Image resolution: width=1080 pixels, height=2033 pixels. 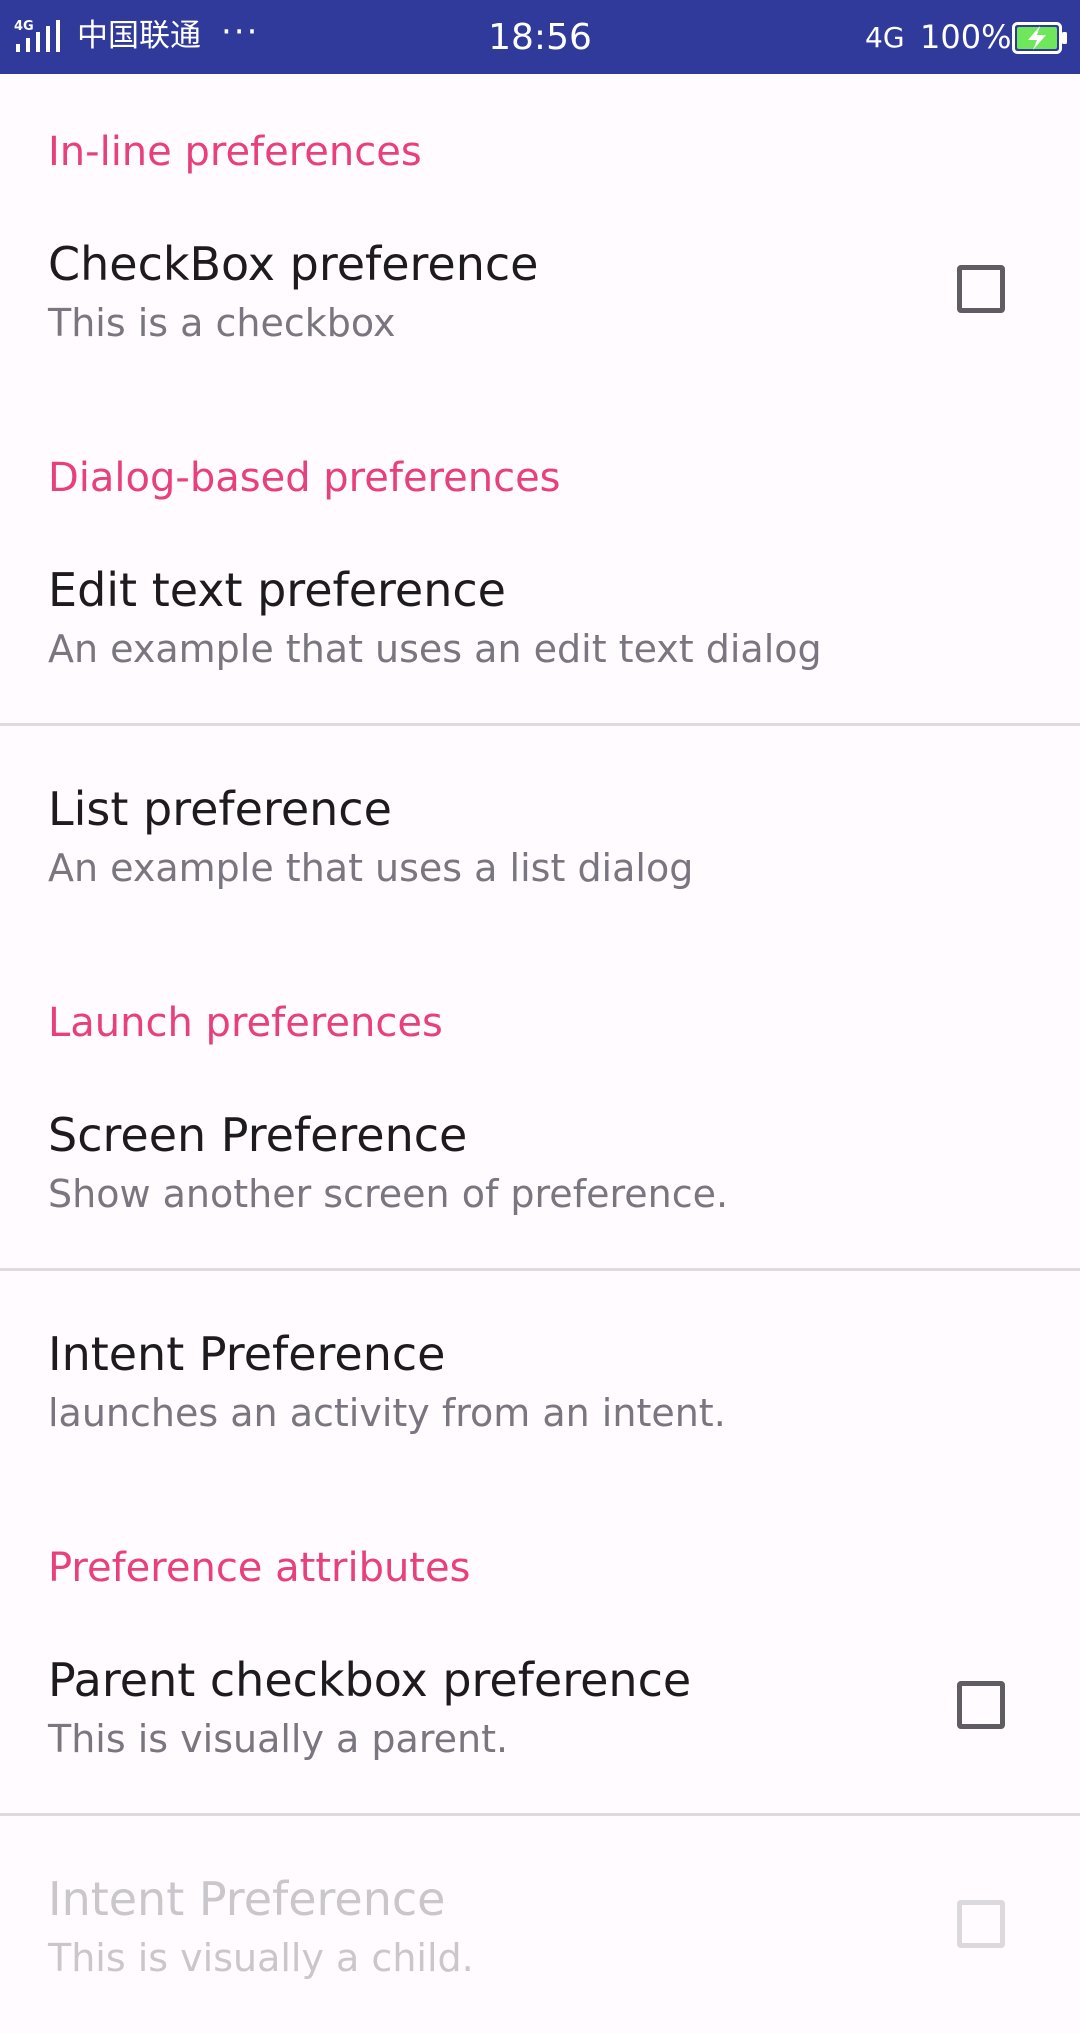 What do you see at coordinates (258, 1135) in the screenshot?
I see `pref-title: Screen Preference` at bounding box center [258, 1135].